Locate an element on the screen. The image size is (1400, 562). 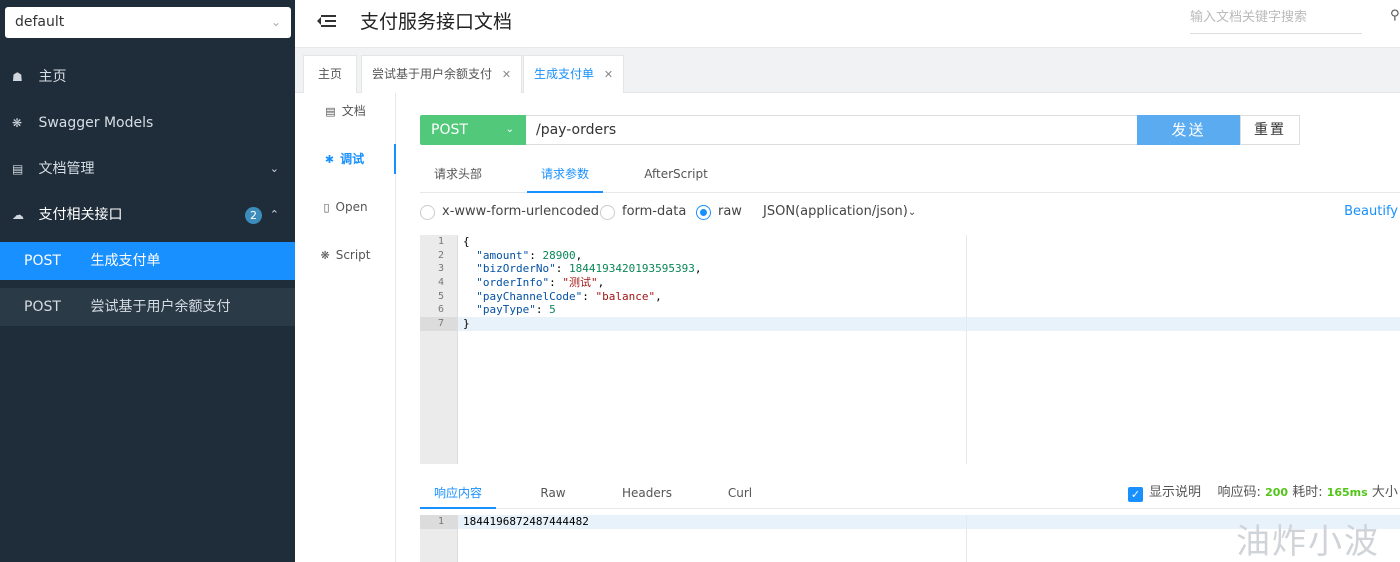
sidebar-item-label: 主页 is located at coordinates (52, 77).